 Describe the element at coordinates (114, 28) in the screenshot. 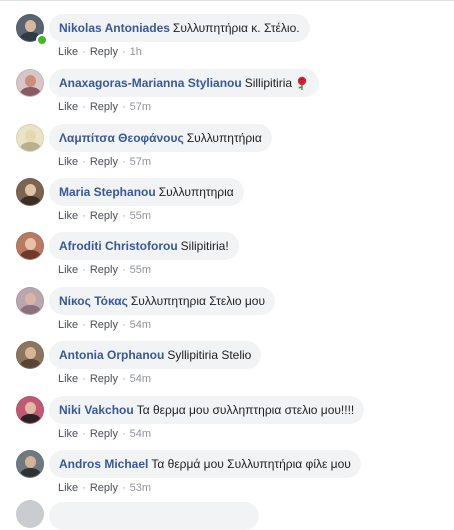

I see `comment-author-link: Nikolas Antoniades` at that location.